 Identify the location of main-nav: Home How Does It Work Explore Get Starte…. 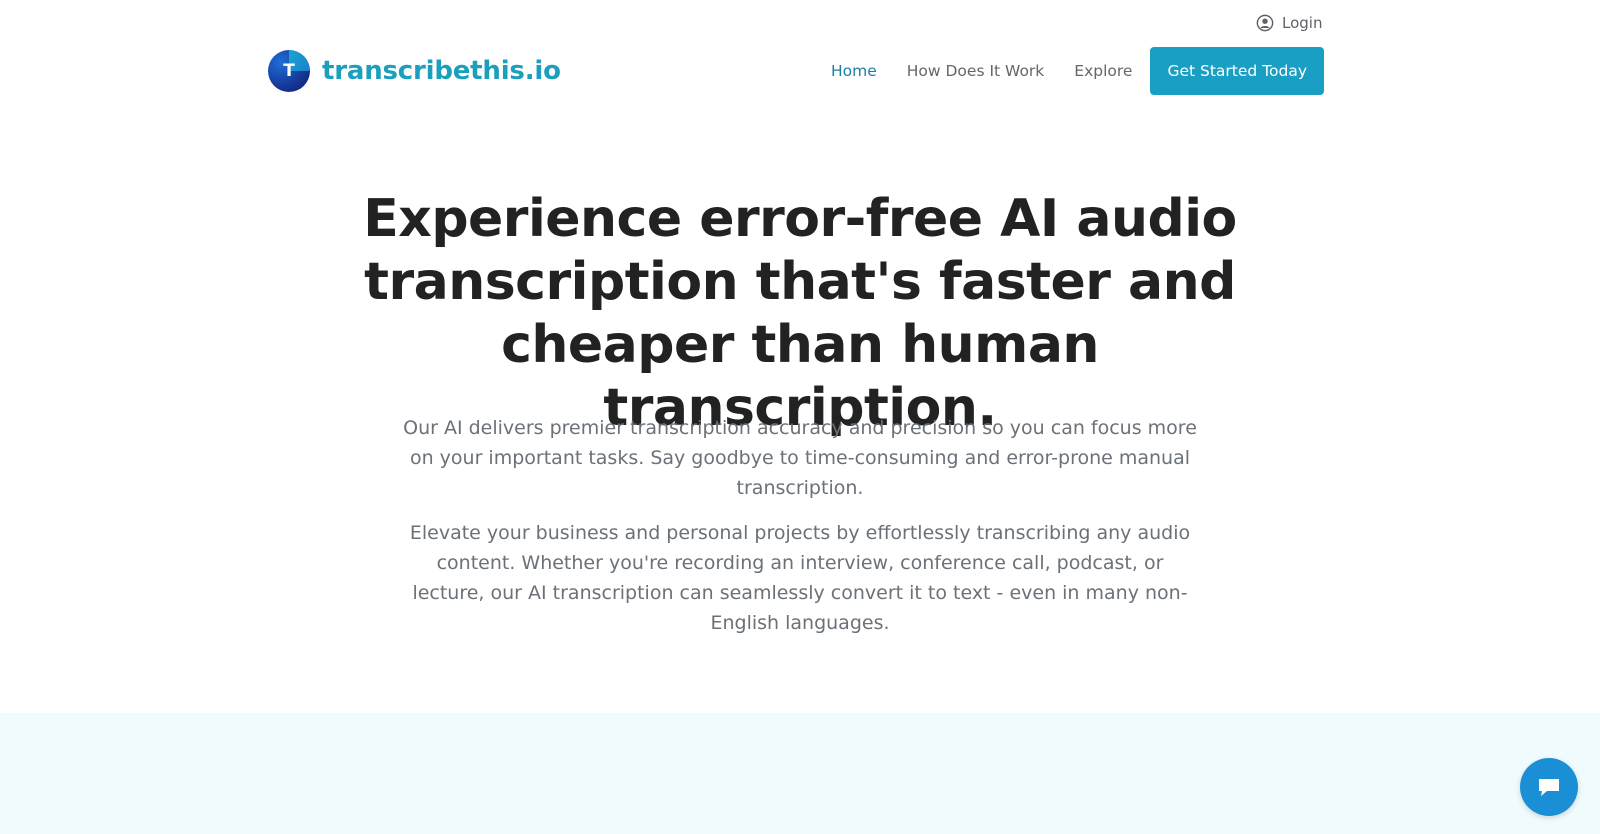
(1077, 71).